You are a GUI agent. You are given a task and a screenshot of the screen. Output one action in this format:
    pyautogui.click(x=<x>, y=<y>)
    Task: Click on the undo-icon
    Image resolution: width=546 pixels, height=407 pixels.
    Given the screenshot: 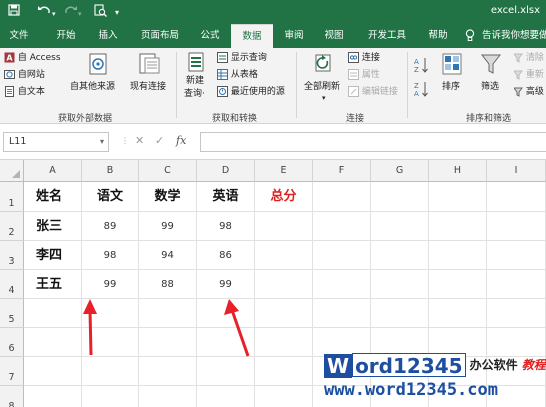 What is the action you would take?
    pyautogui.click(x=44, y=11)
    